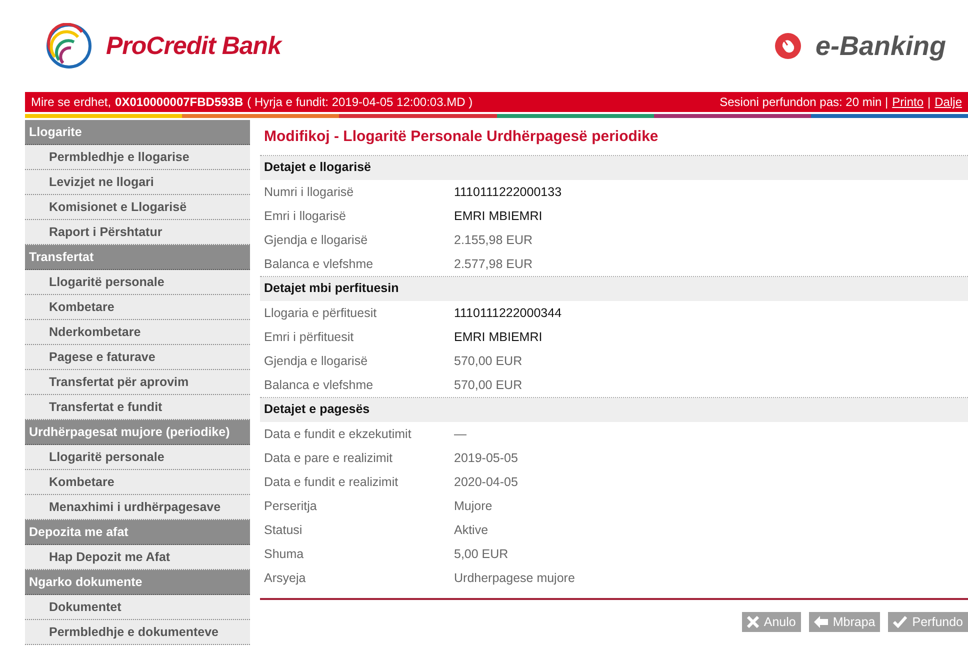 The width and height of the screenshot is (968, 654). I want to click on field-label: Emri i përfituesit, so click(309, 337).